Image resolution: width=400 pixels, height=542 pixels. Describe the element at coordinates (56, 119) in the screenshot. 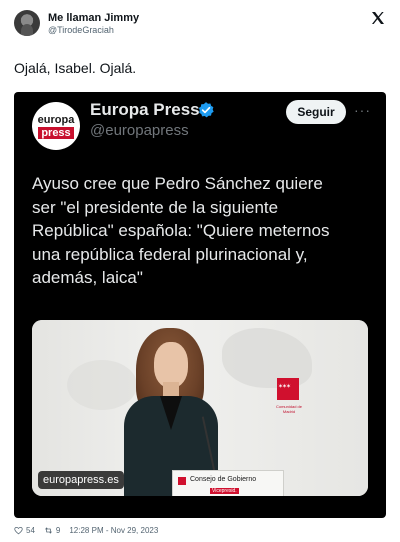

I see `logo-line-1: europa` at that location.